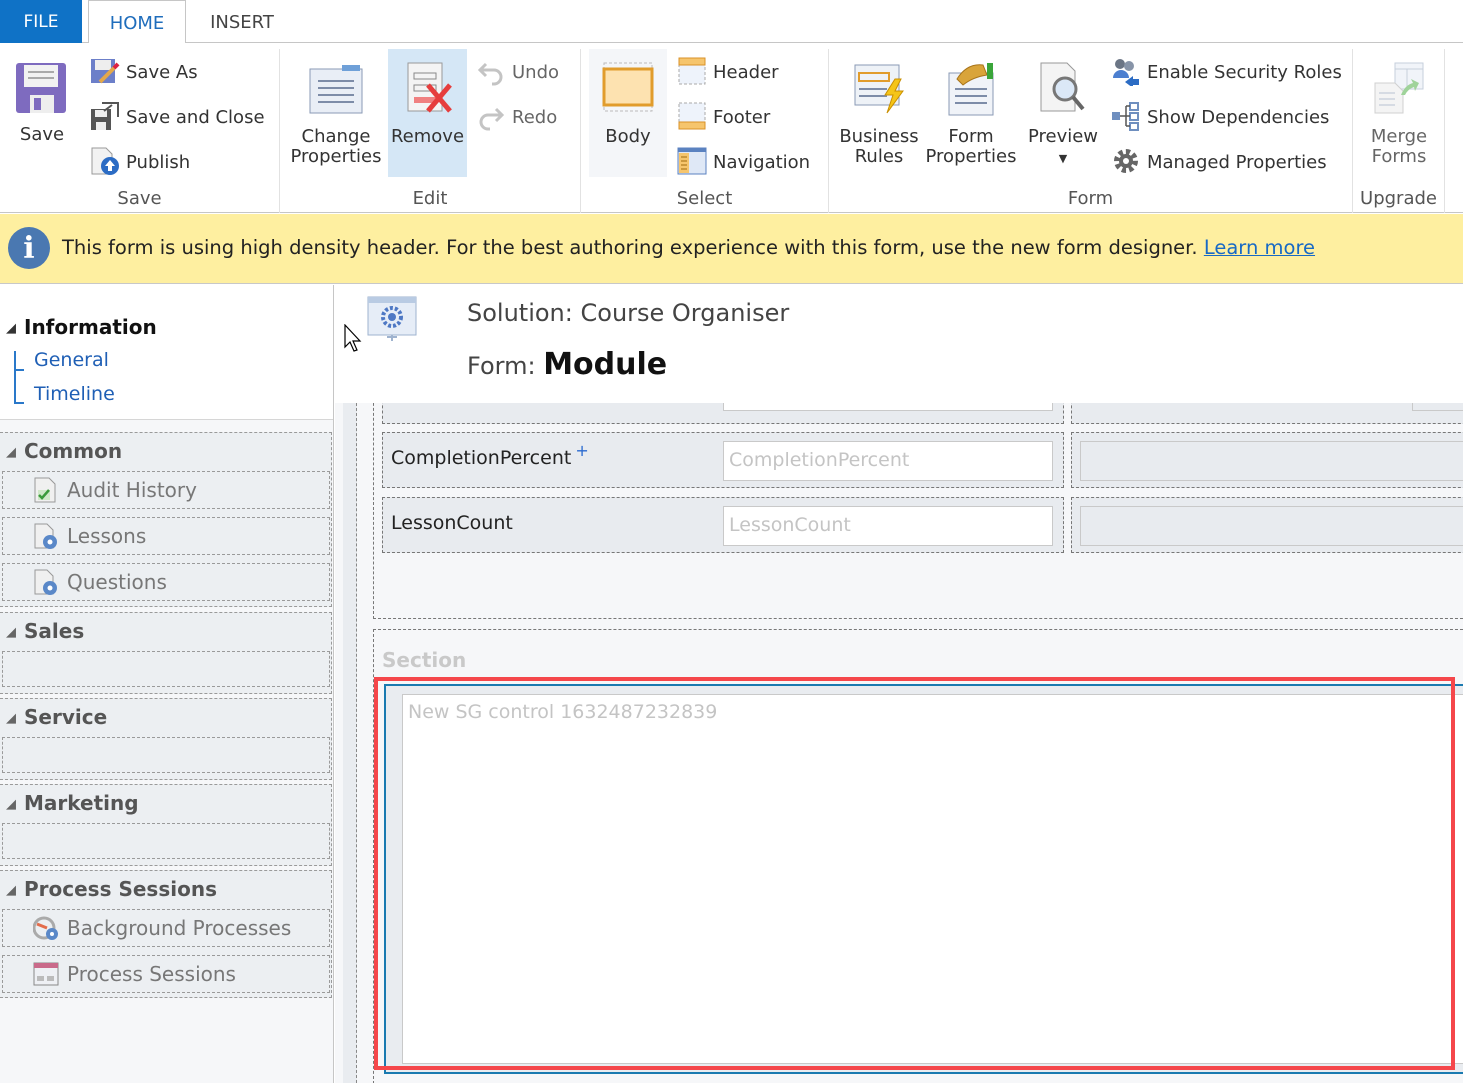 Image resolution: width=1463 pixels, height=1083 pixels. What do you see at coordinates (15, 377) in the screenshot?
I see `tree-line` at bounding box center [15, 377].